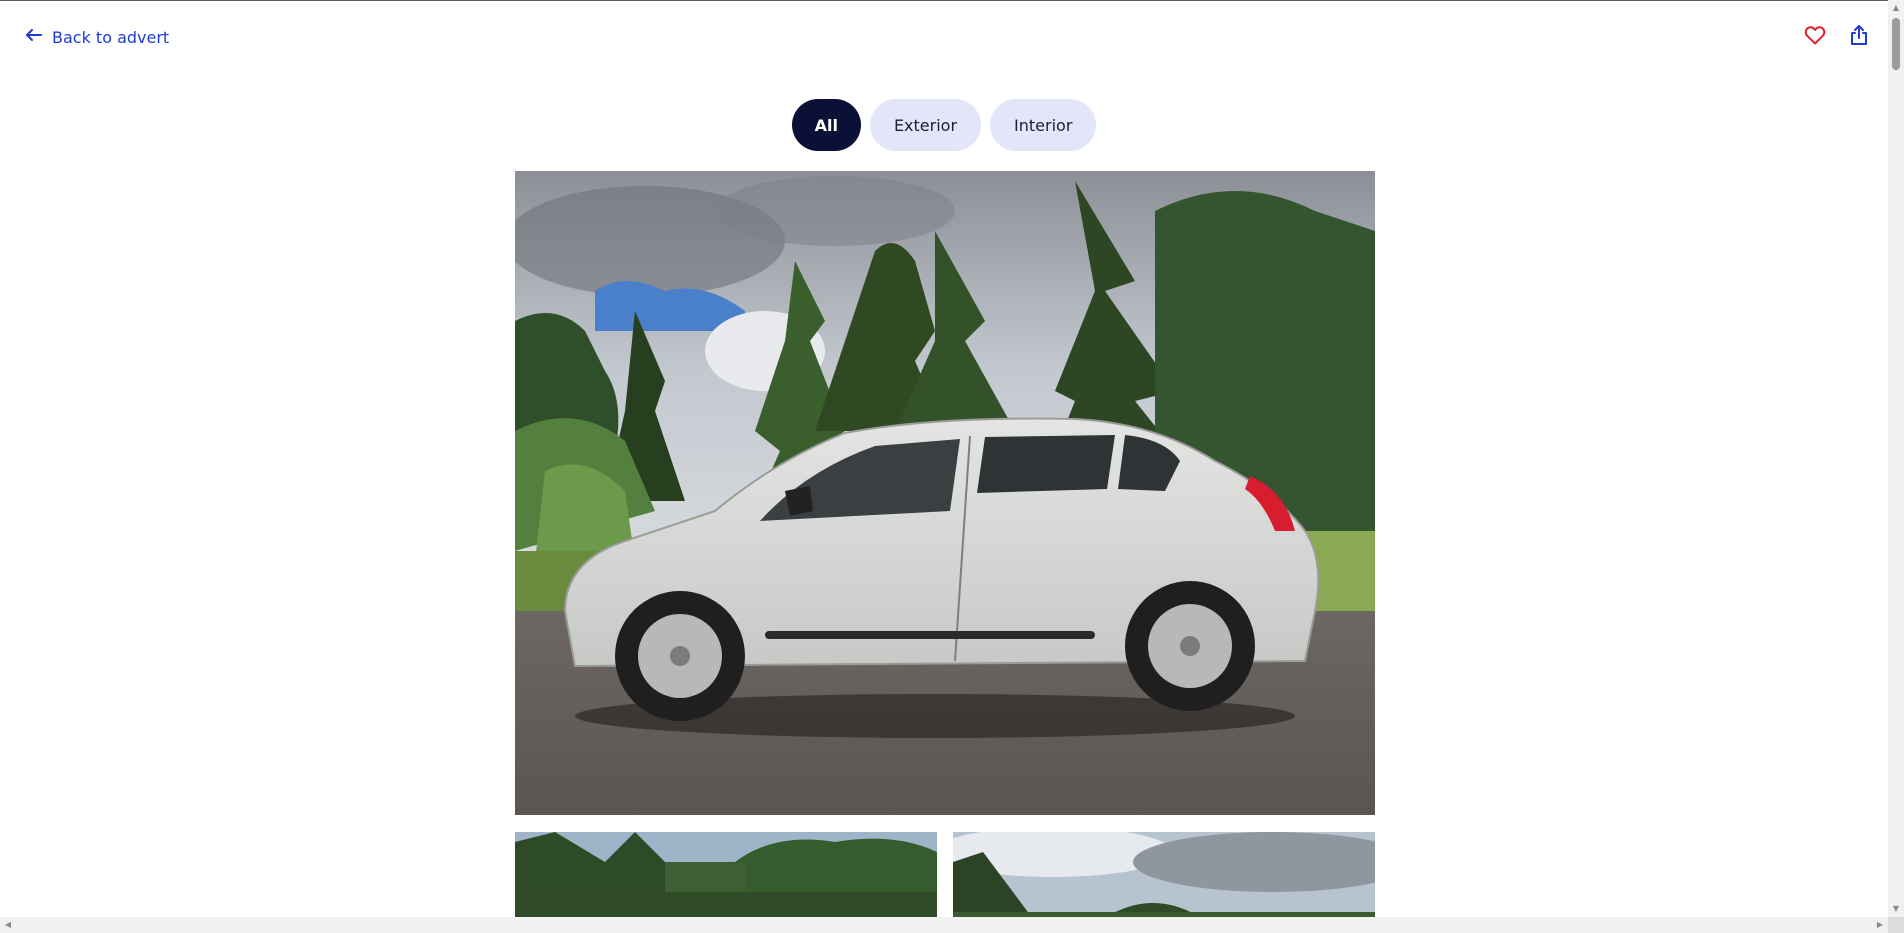  I want to click on back-to-advert-link: Back to advert, so click(96, 37).